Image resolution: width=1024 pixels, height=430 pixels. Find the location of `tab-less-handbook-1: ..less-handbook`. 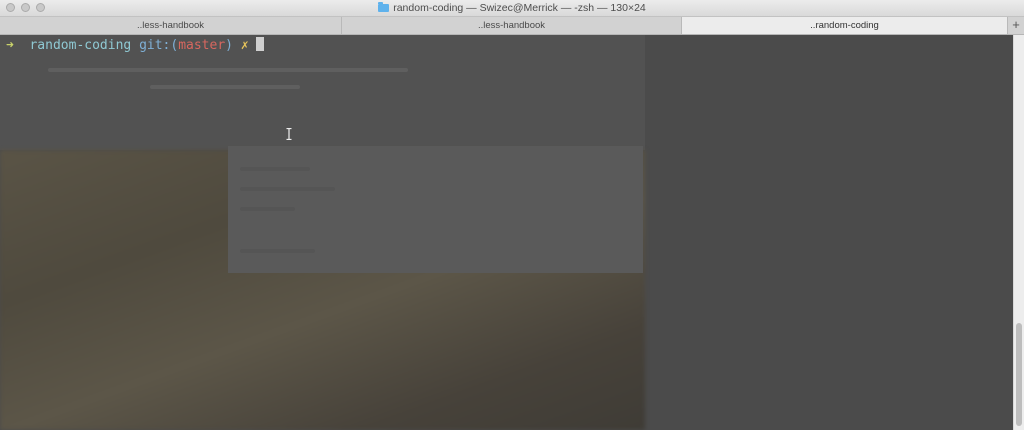

tab-less-handbook-1: ..less-handbook is located at coordinates (171, 25).